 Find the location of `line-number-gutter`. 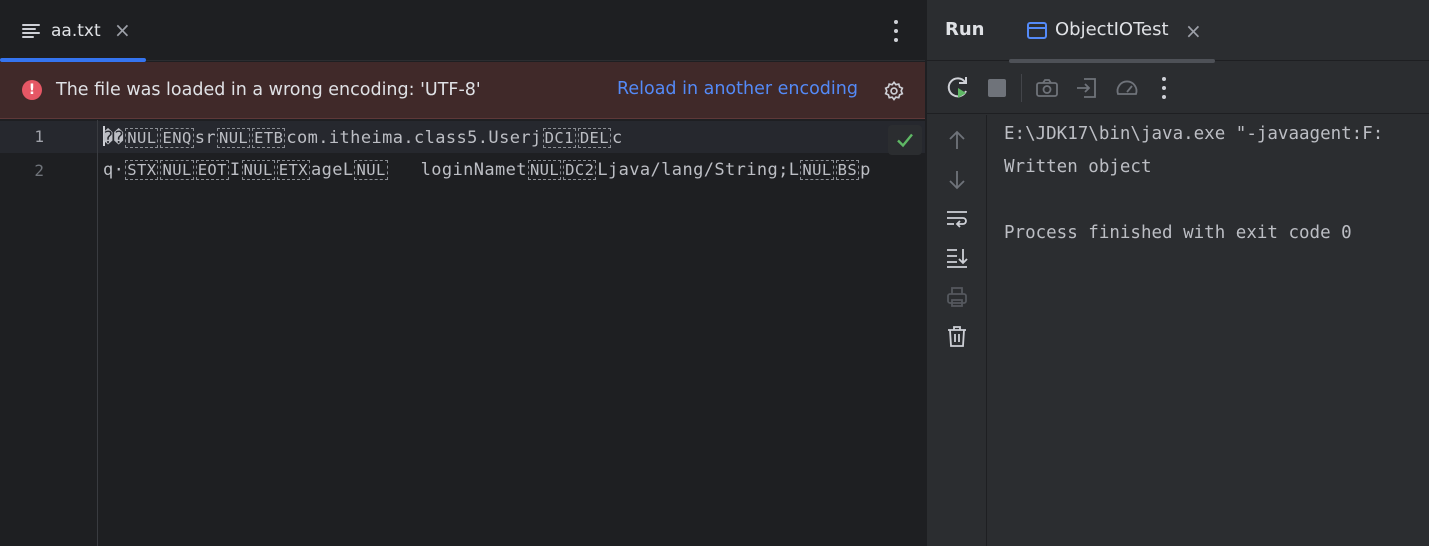

line-number-gutter is located at coordinates (49, 333).